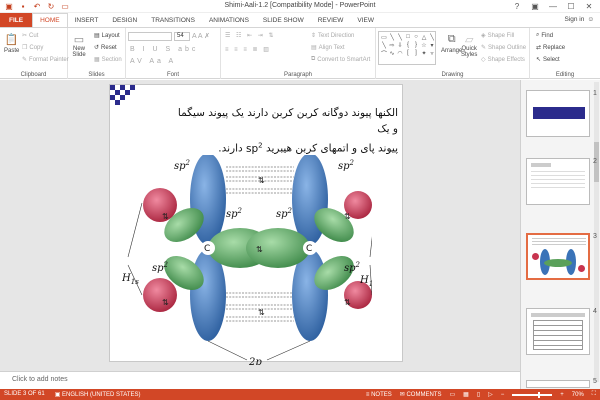  Describe the element at coordinates (490, 394) in the screenshot. I see `slide-show-icon: ▷` at that location.